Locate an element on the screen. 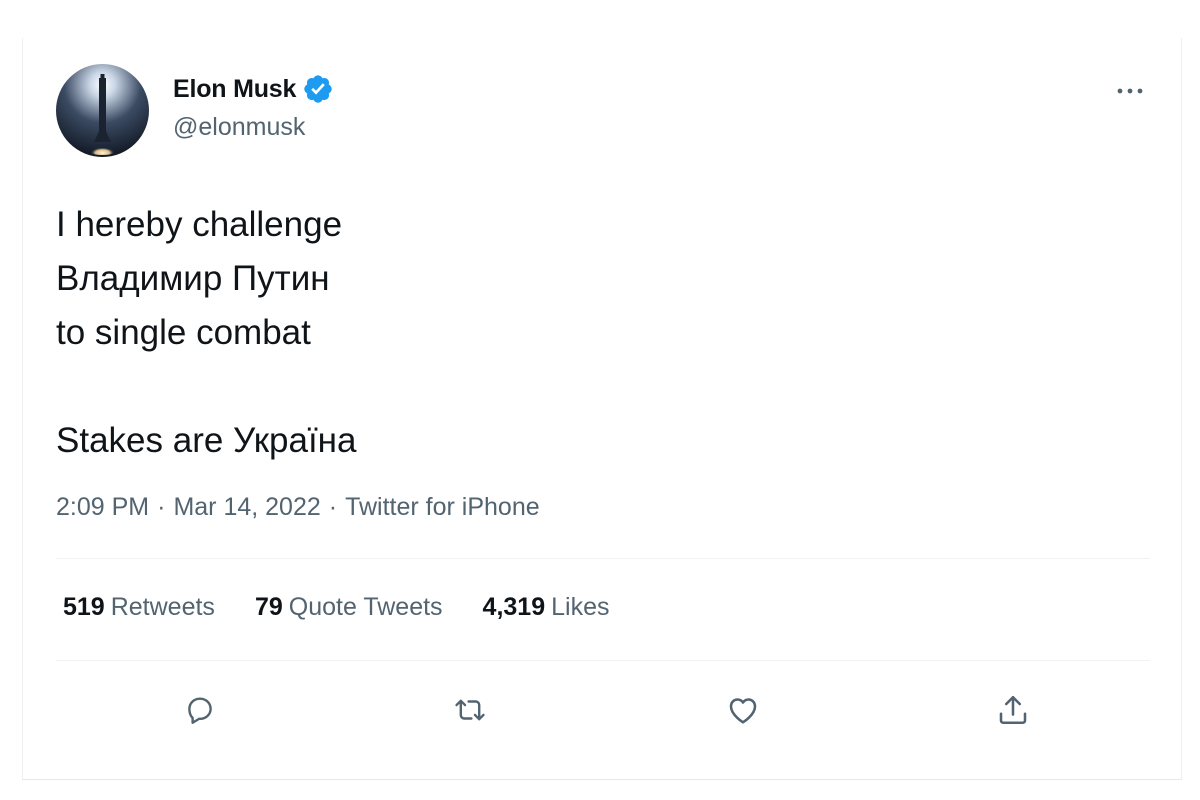 This screenshot has width=1200, height=800. author-handle: @elonmusk is located at coordinates (239, 127).